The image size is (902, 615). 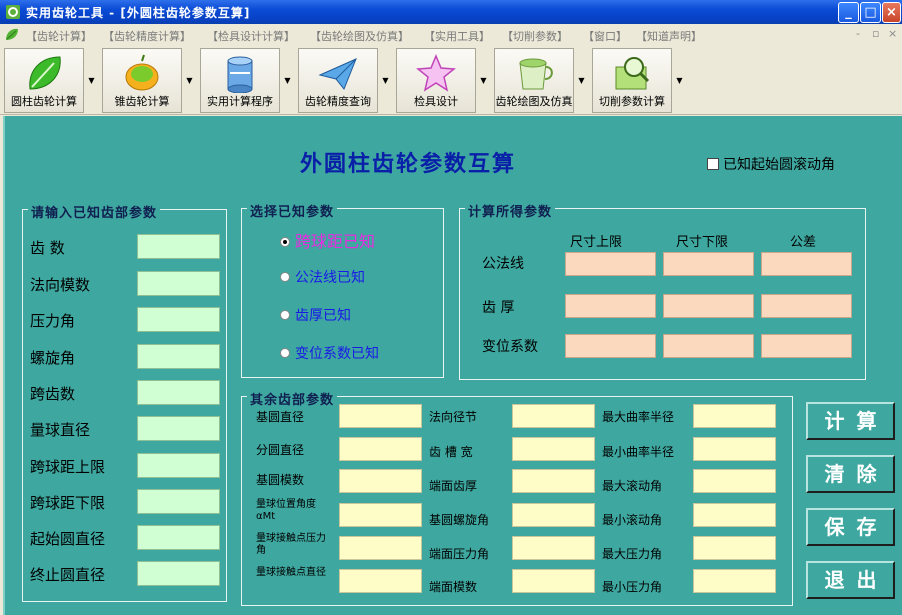 I want to click on menu-cutting-params: 【切削参数】, so click(x=535, y=36).